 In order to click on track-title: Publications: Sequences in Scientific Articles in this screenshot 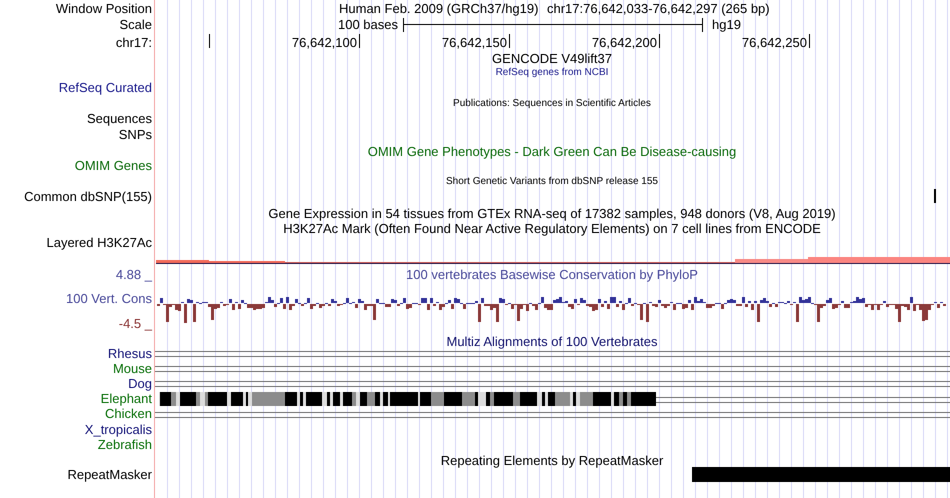, I will do `click(552, 104)`.